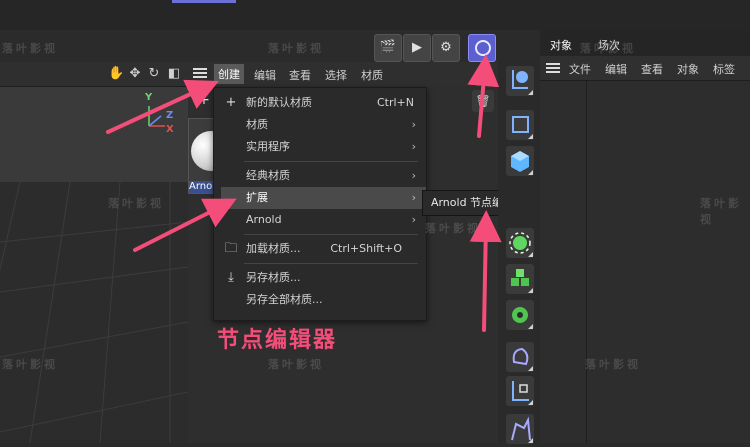 The image size is (750, 447). Describe the element at coordinates (483, 96) in the screenshot. I see `arrow-to-node-button` at that location.